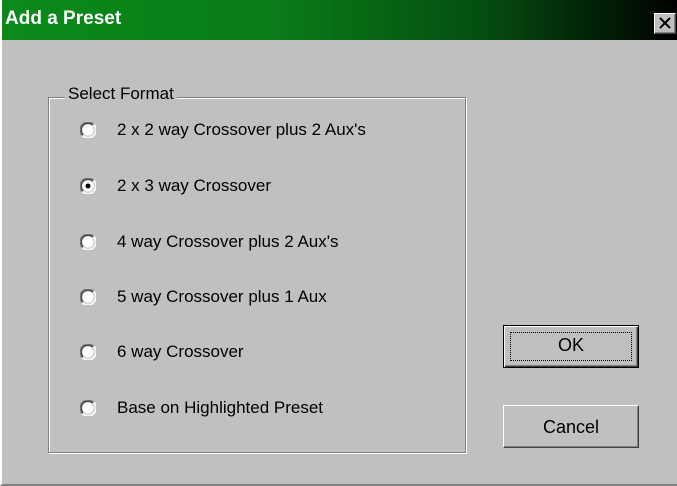 This screenshot has height=486, width=677. What do you see at coordinates (121, 94) in the screenshot?
I see `select-format-label: Select Format` at bounding box center [121, 94].